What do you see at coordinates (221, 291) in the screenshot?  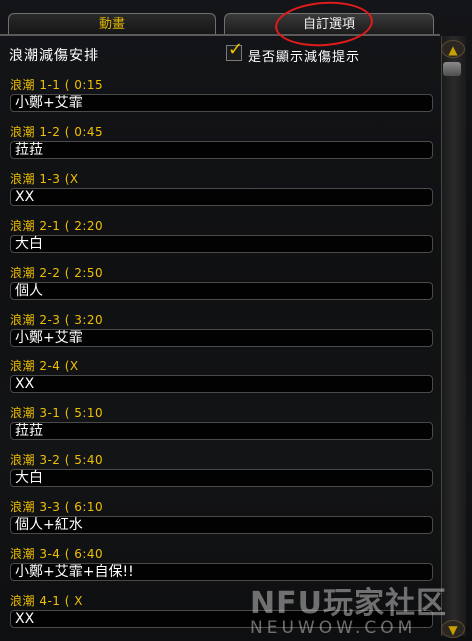 I see `wave-assignment-input: 個人` at bounding box center [221, 291].